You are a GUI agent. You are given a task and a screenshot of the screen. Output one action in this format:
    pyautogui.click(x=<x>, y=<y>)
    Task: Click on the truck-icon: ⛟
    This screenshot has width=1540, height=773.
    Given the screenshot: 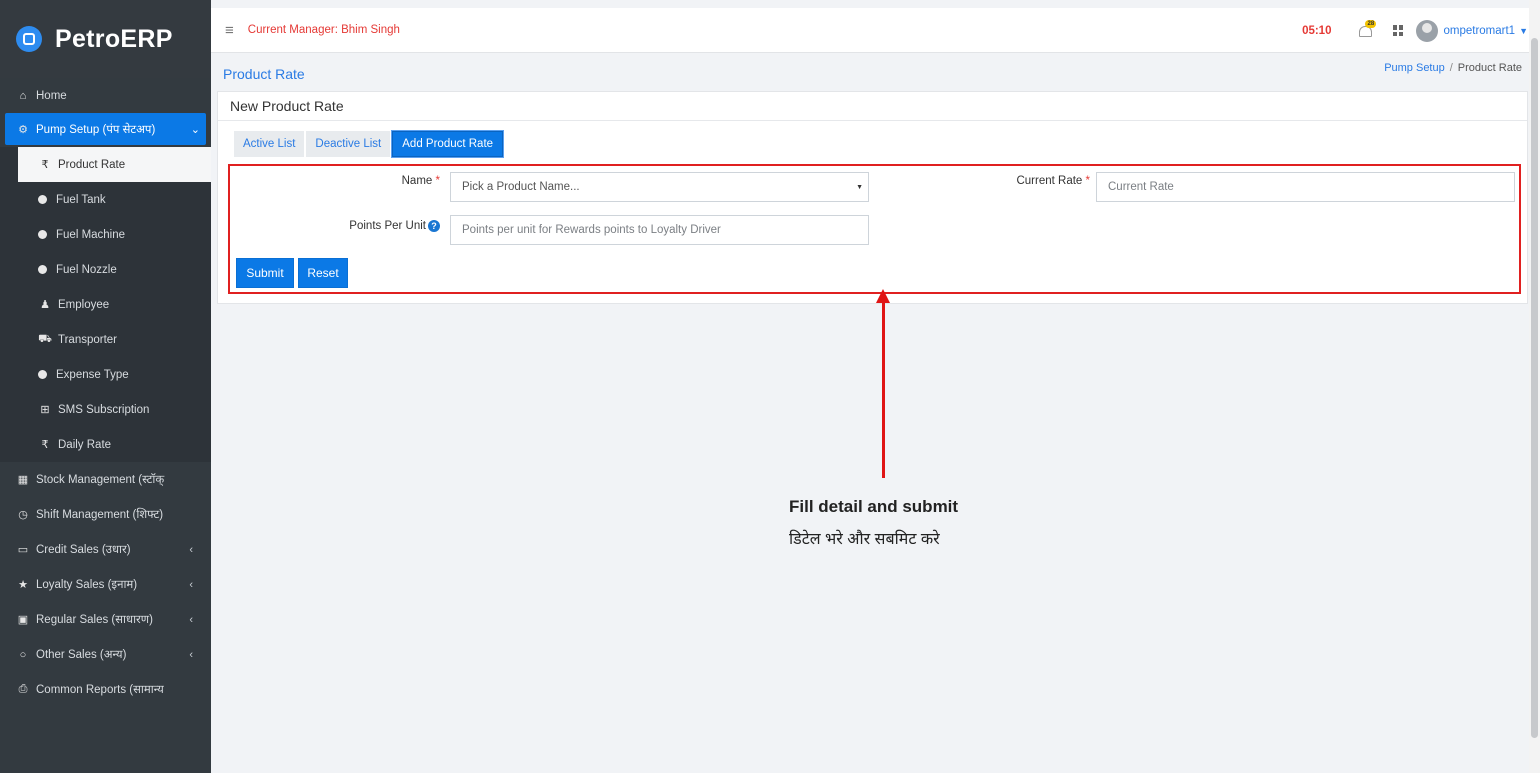 What is the action you would take?
    pyautogui.click(x=45, y=338)
    